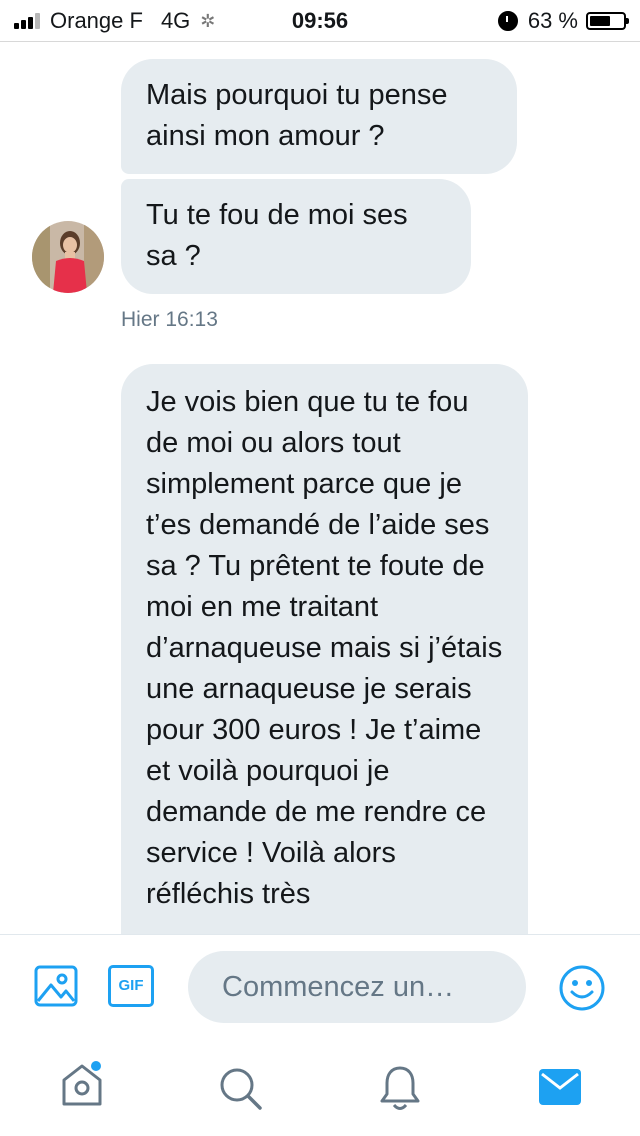  I want to click on notifications-icon, so click(400, 1090).